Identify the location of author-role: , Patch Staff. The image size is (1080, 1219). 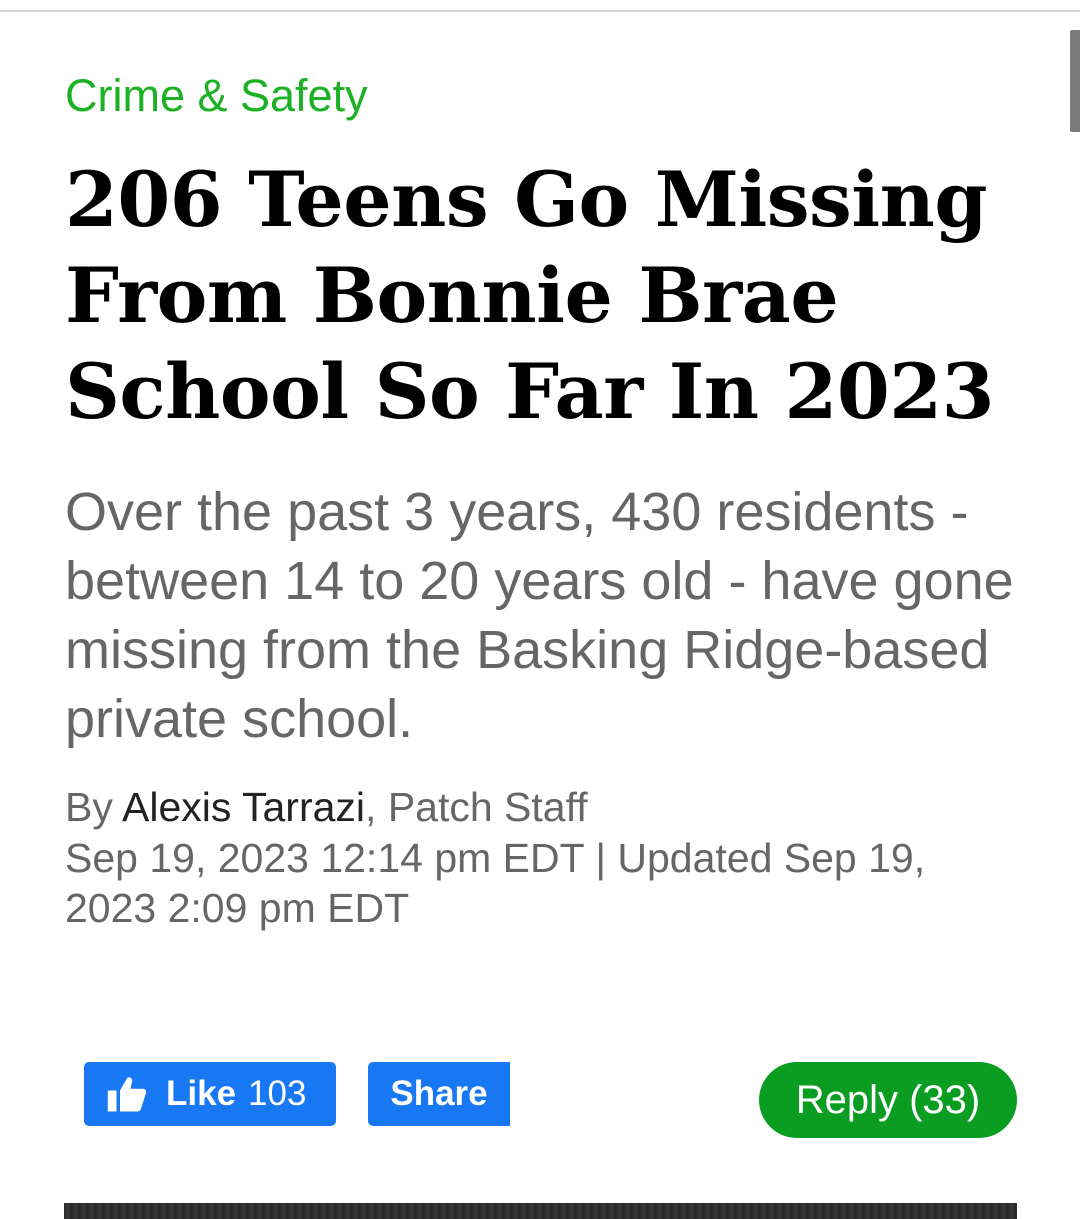
(476, 807).